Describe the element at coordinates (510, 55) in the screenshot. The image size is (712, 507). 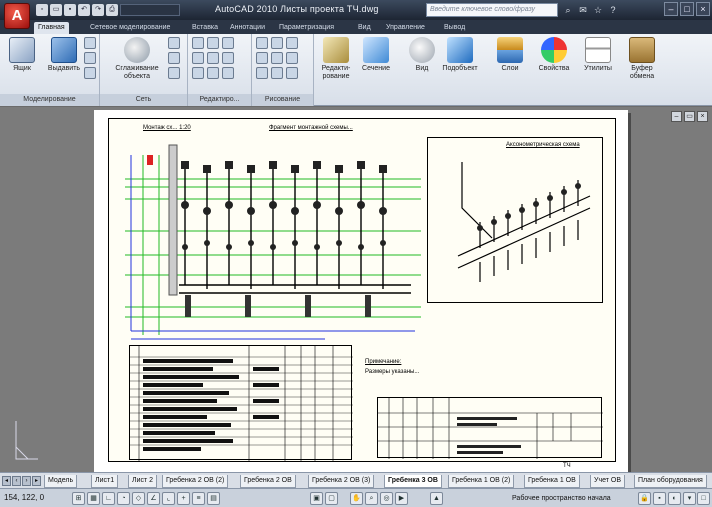
I see `layers-button: Слои` at that location.